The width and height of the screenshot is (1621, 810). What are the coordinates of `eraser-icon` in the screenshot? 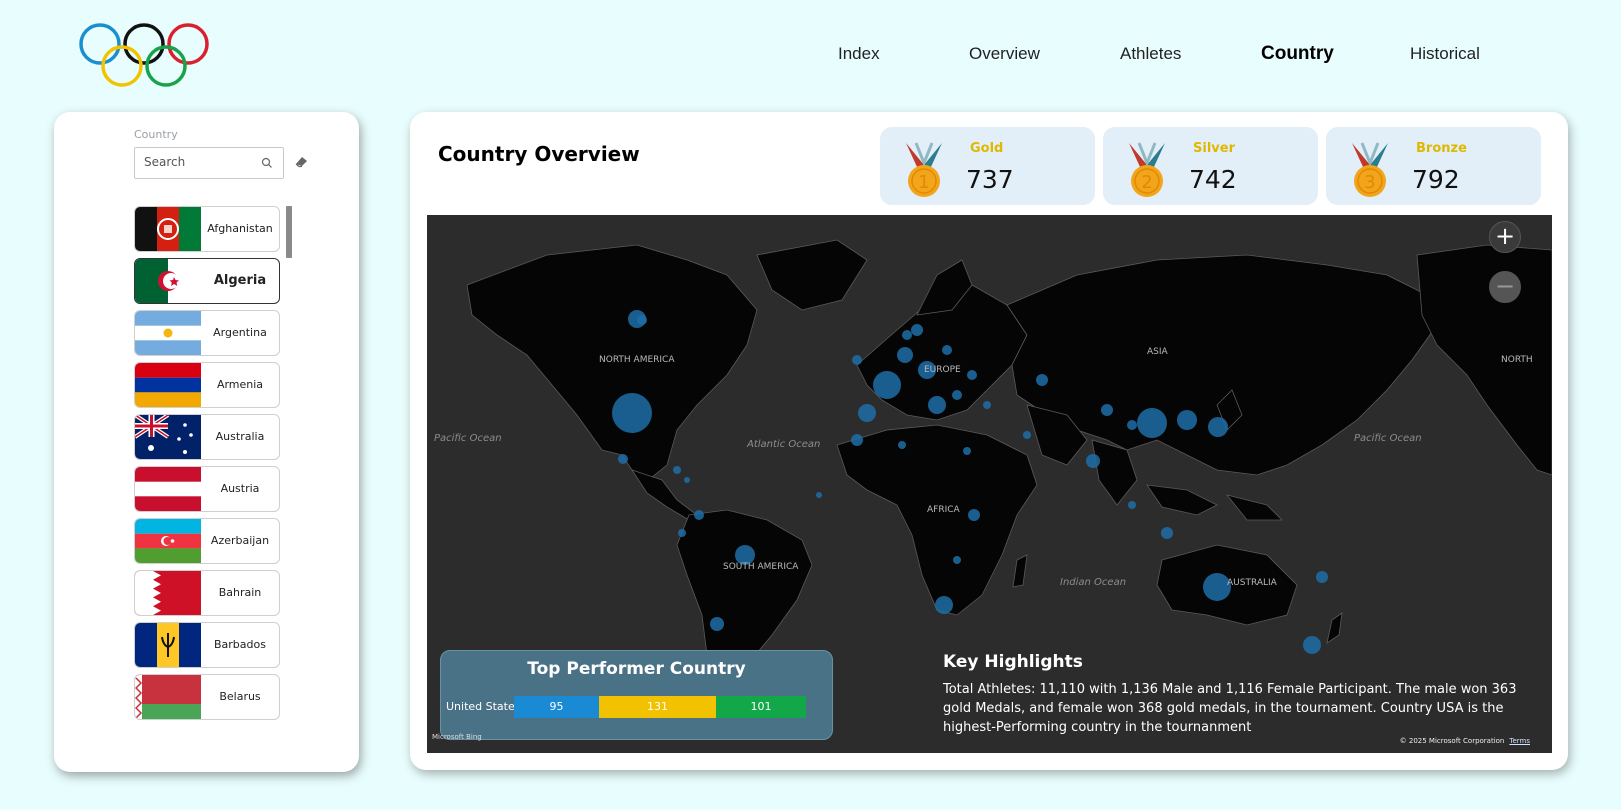 It's located at (301, 161).